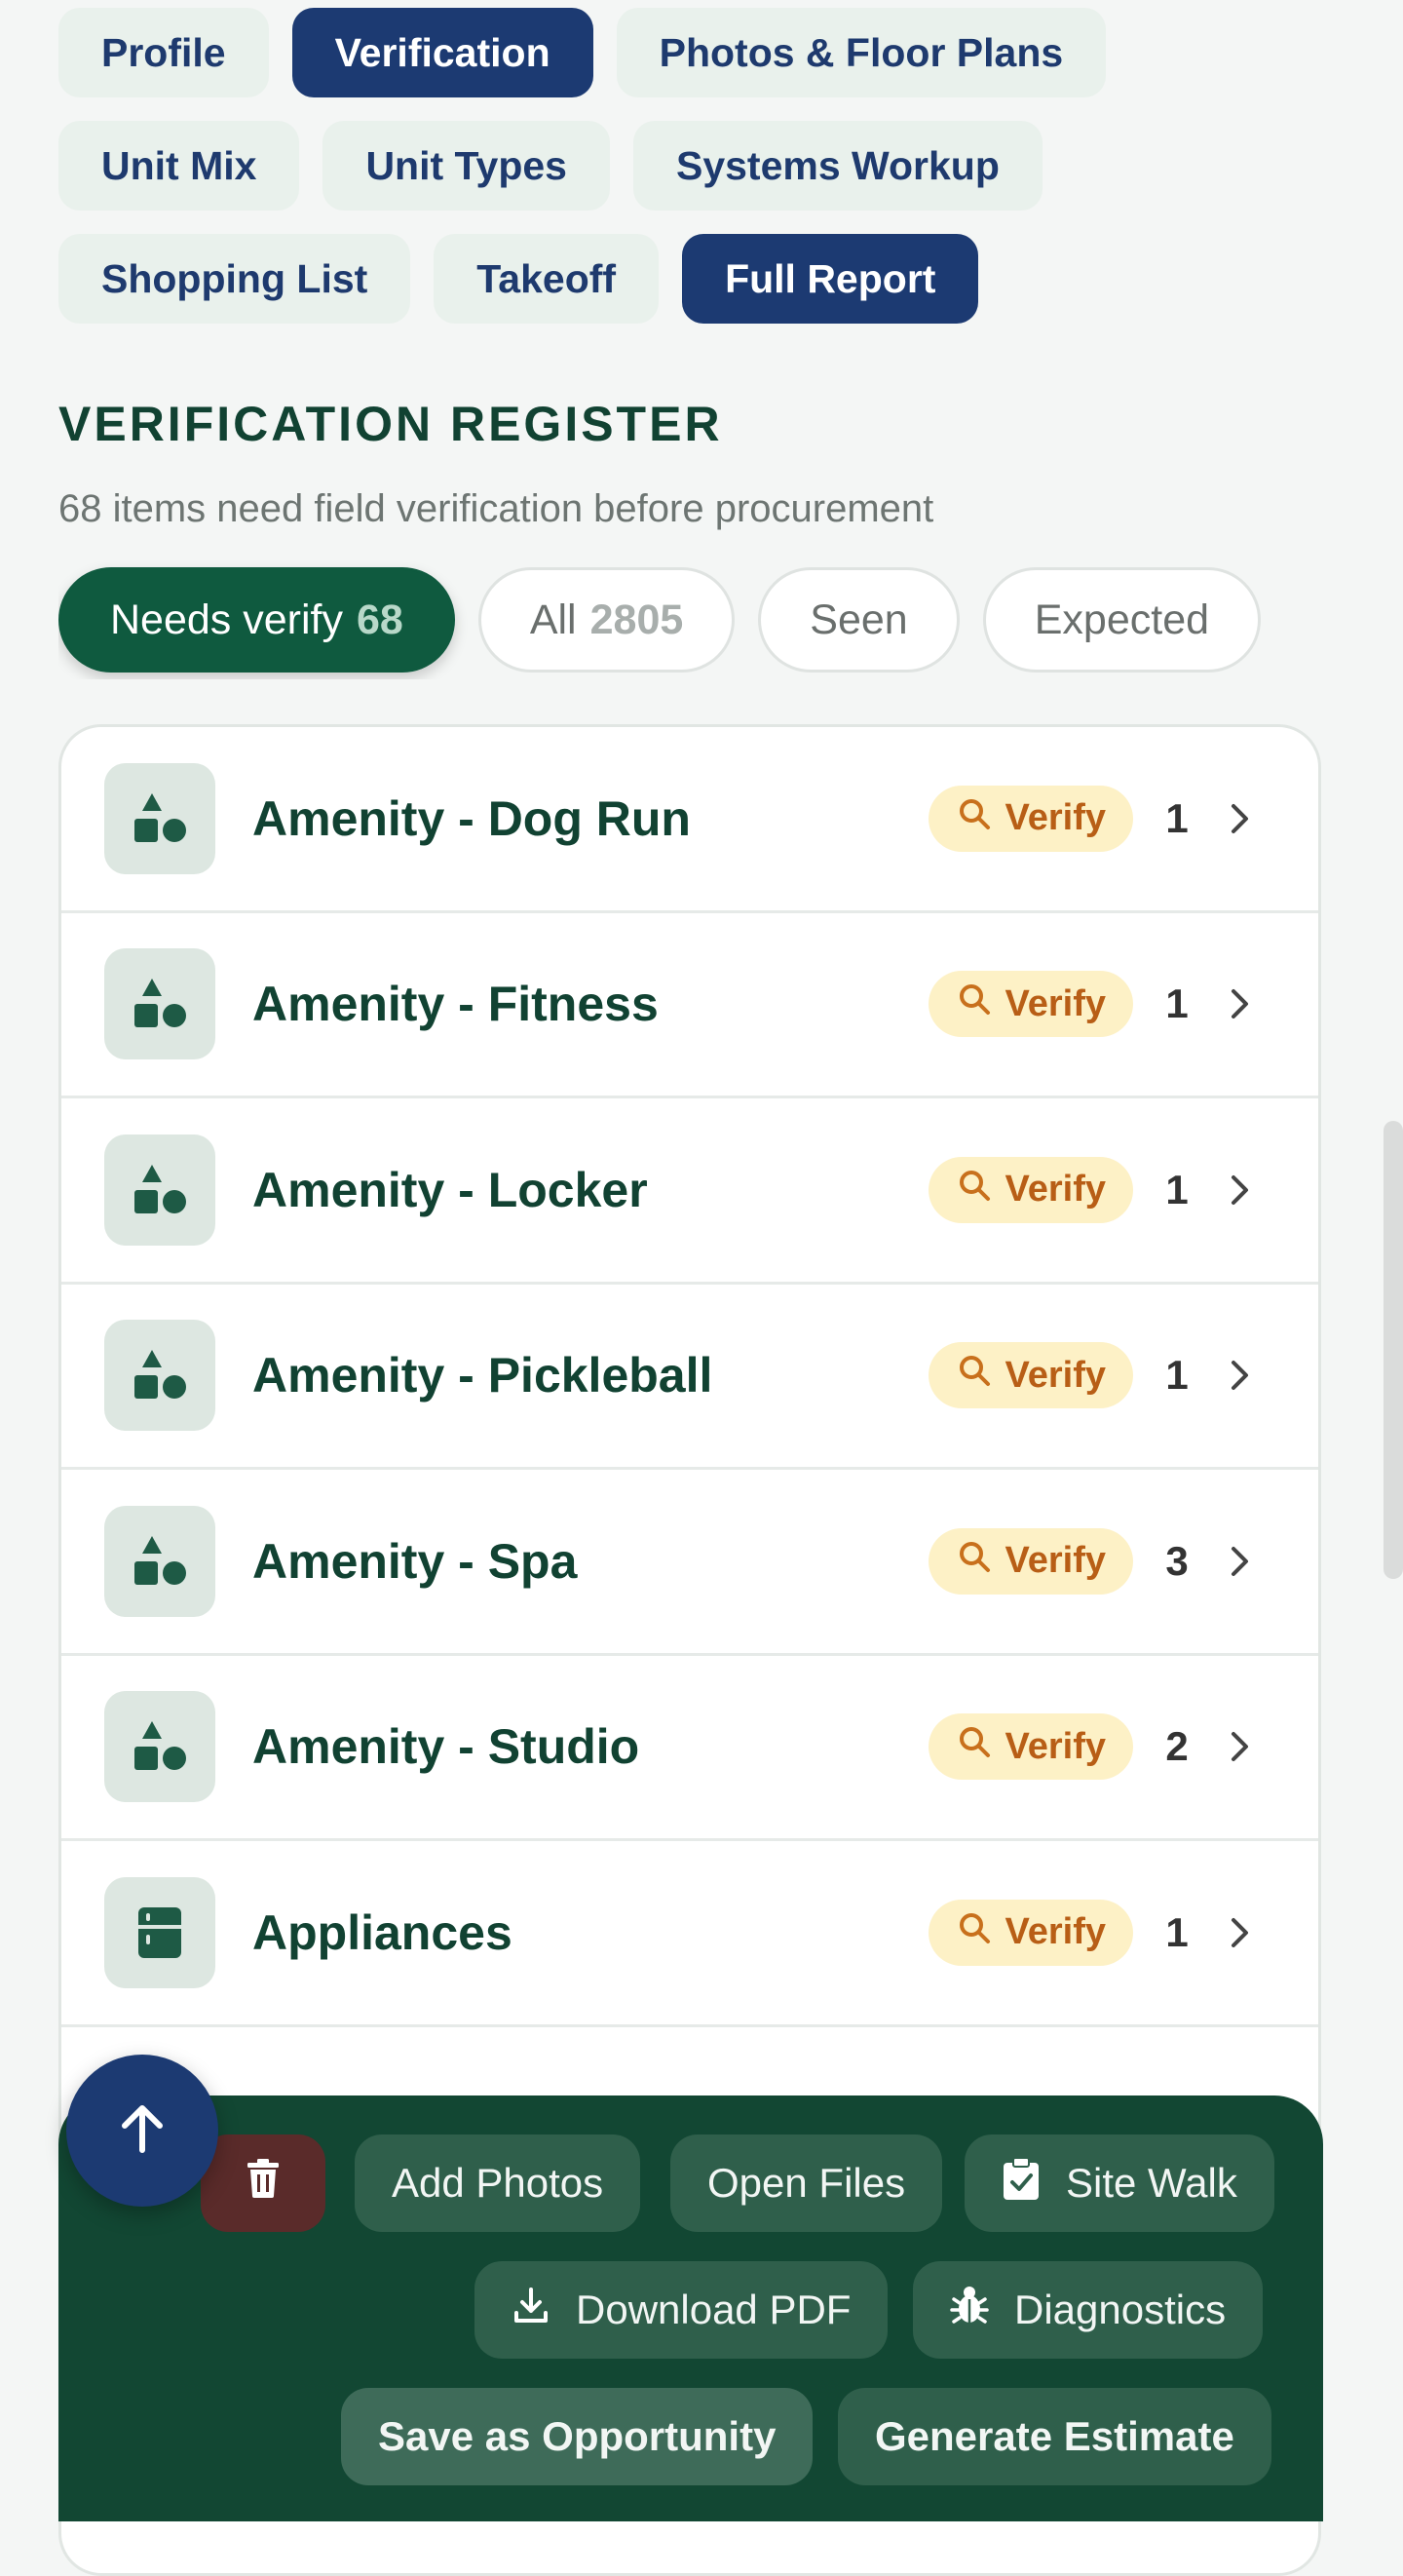 The width and height of the screenshot is (1403, 2576). I want to click on generate-estimate-button: Generate Estimate, so click(1054, 2436).